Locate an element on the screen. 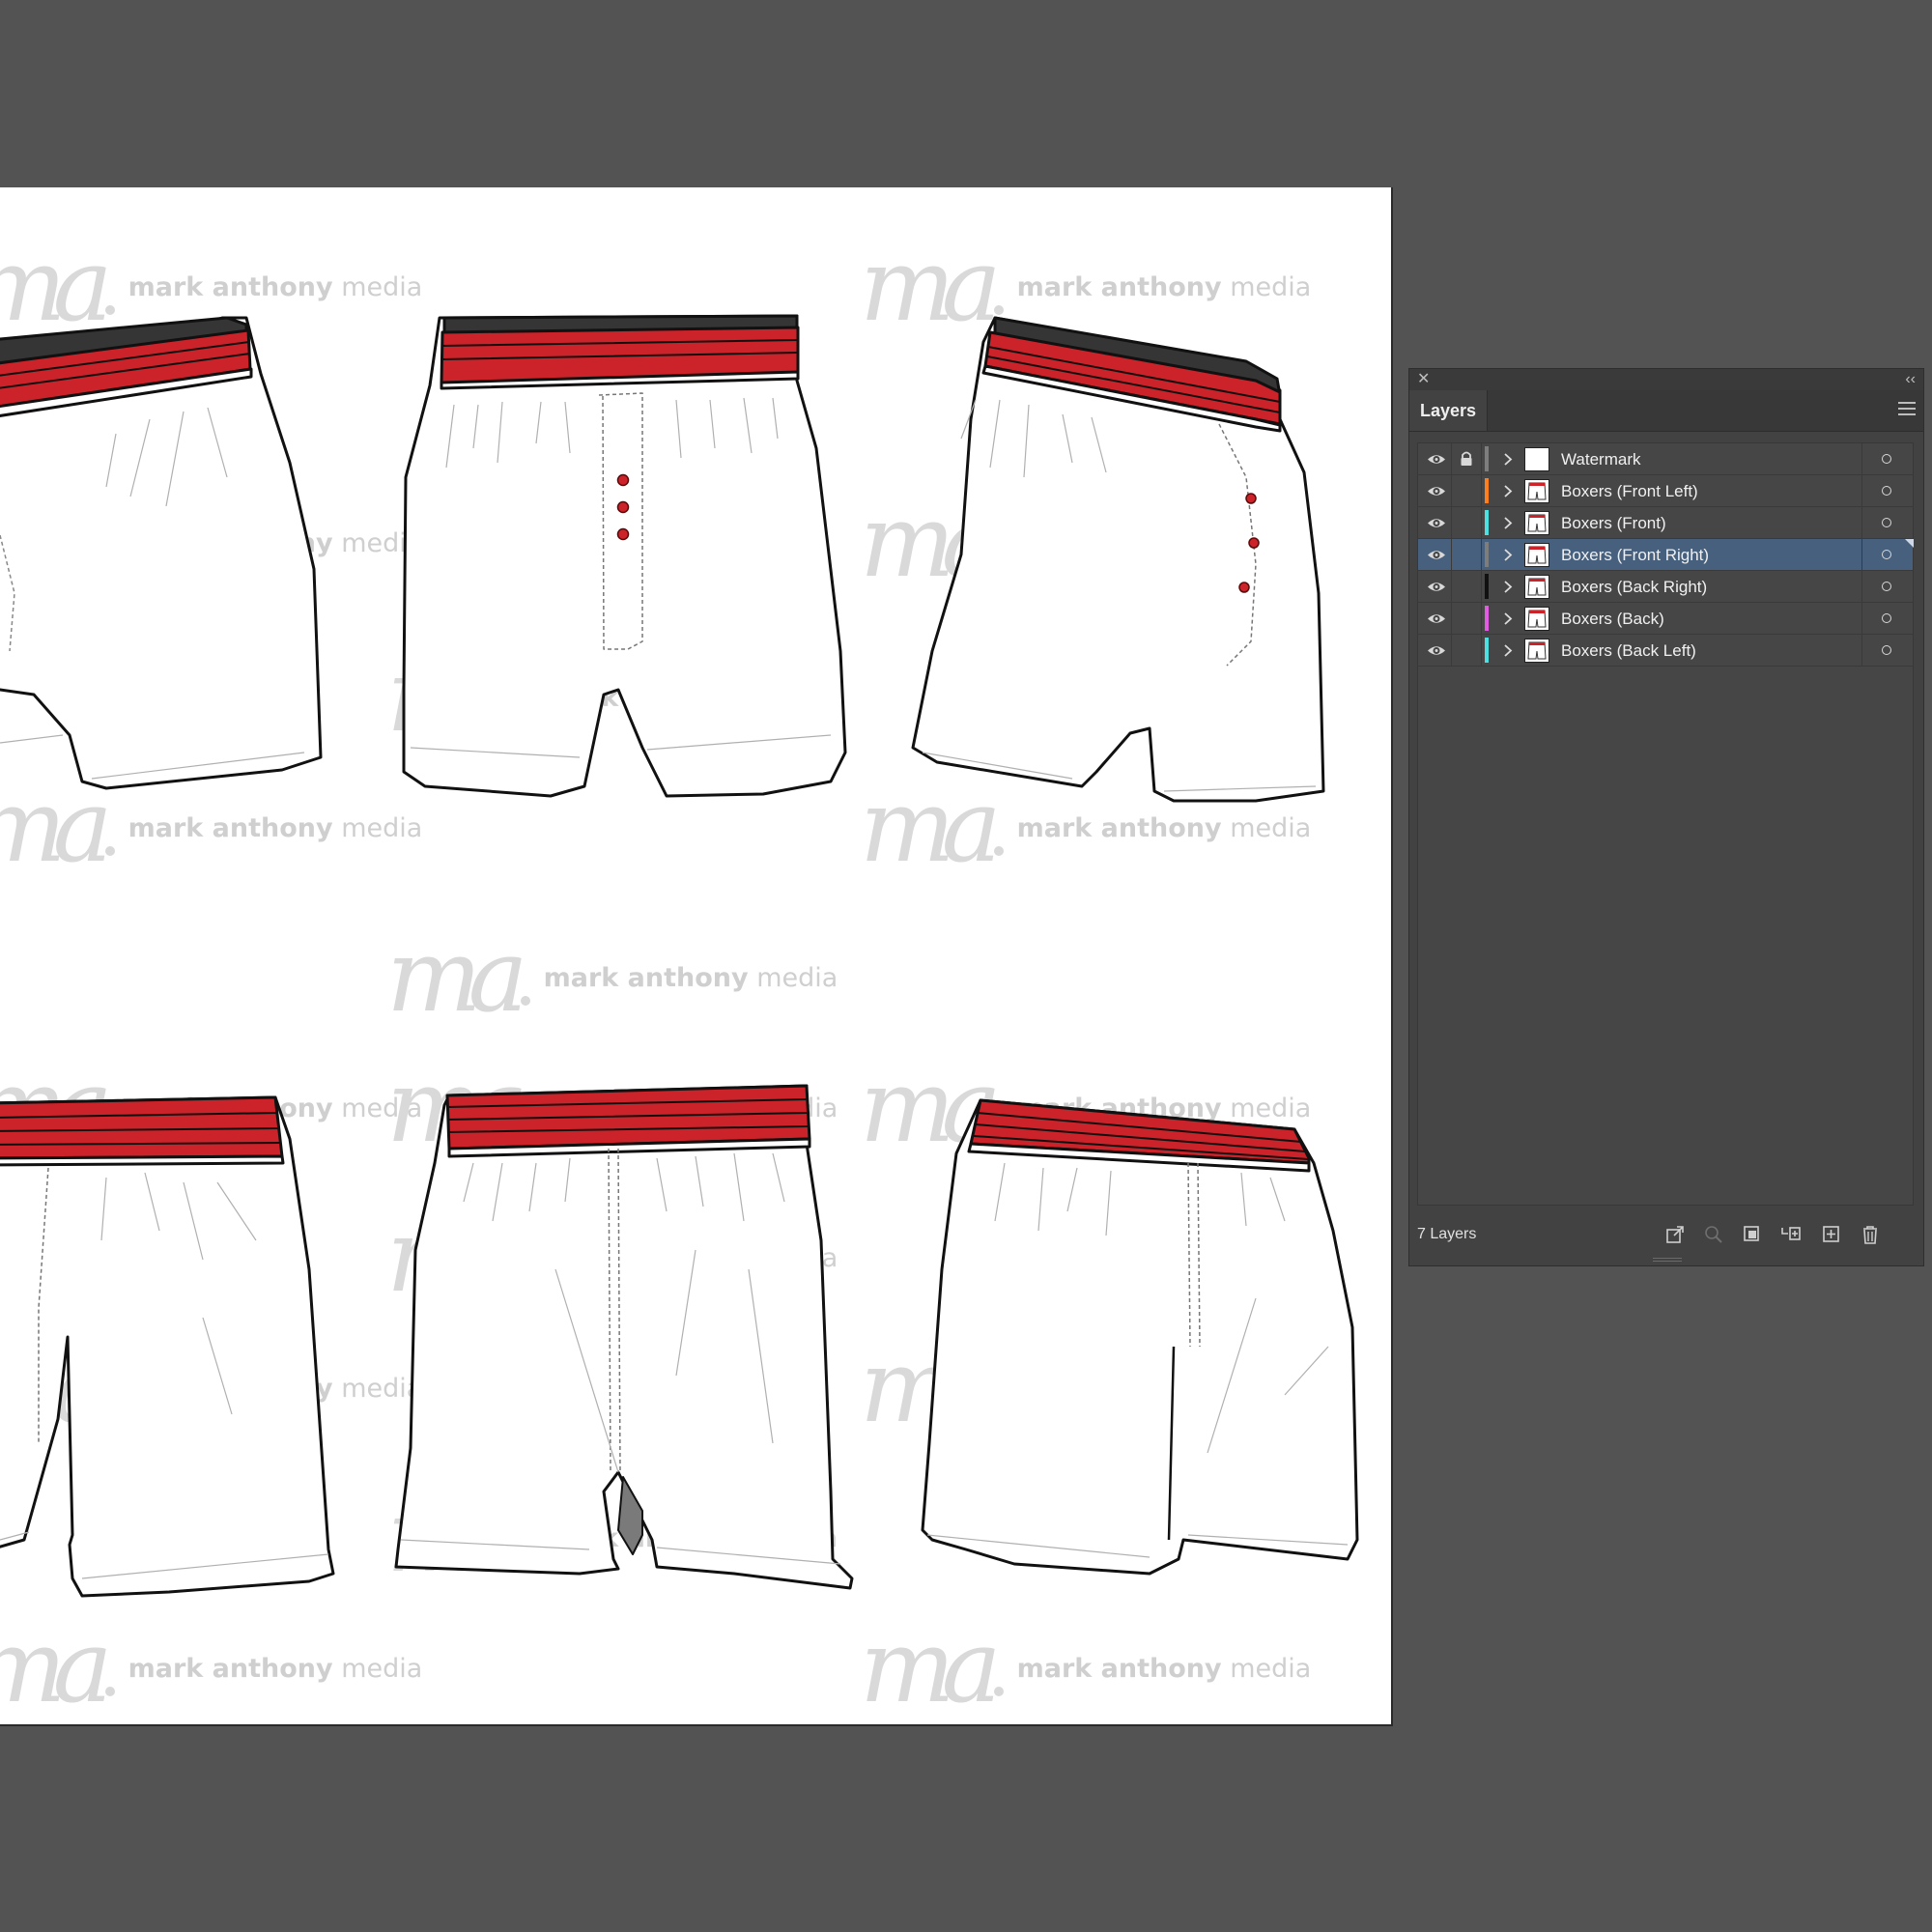 This screenshot has height=1932, width=1932. layer-row: Boxers (Back Right) is located at coordinates (1665, 587).